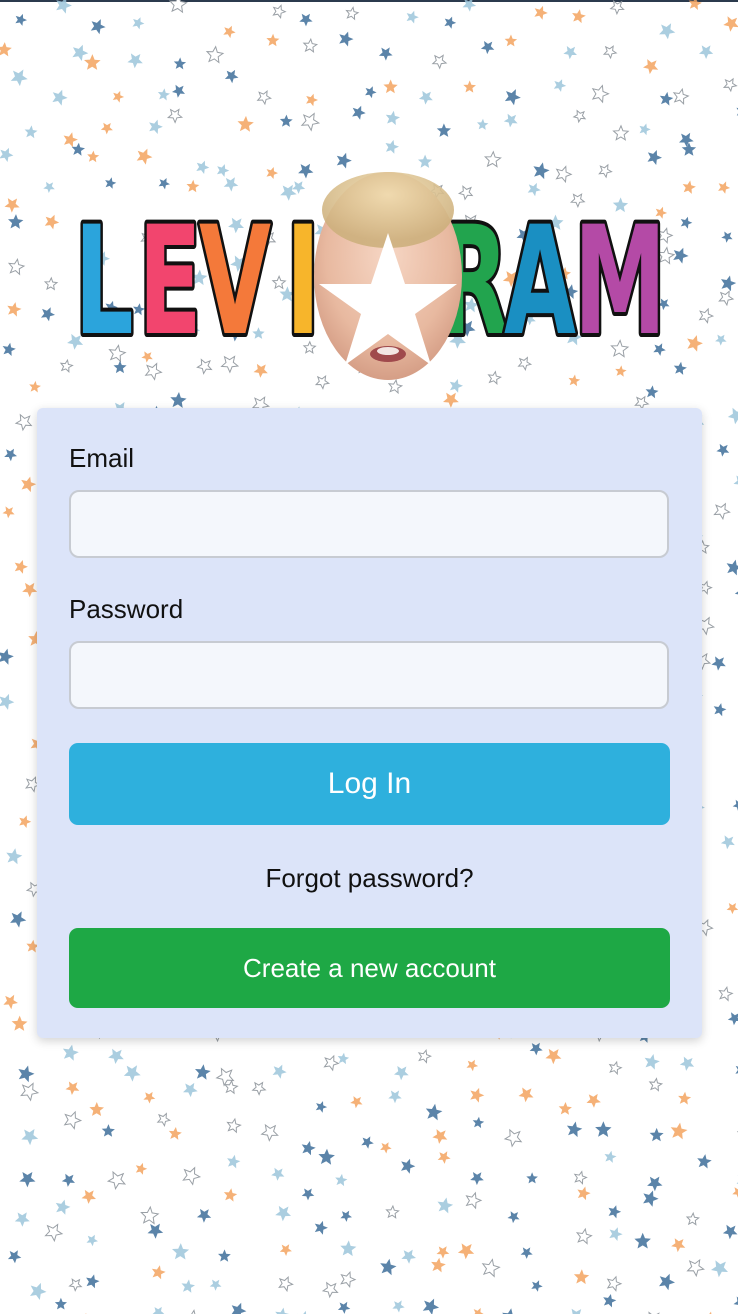 This screenshot has width=738, height=1314. Describe the element at coordinates (126, 609) in the screenshot. I see `password-label: Password` at that location.